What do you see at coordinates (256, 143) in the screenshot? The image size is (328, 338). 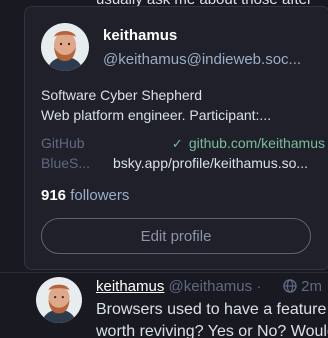 I see `field-value-text: github.com/keithamus` at bounding box center [256, 143].